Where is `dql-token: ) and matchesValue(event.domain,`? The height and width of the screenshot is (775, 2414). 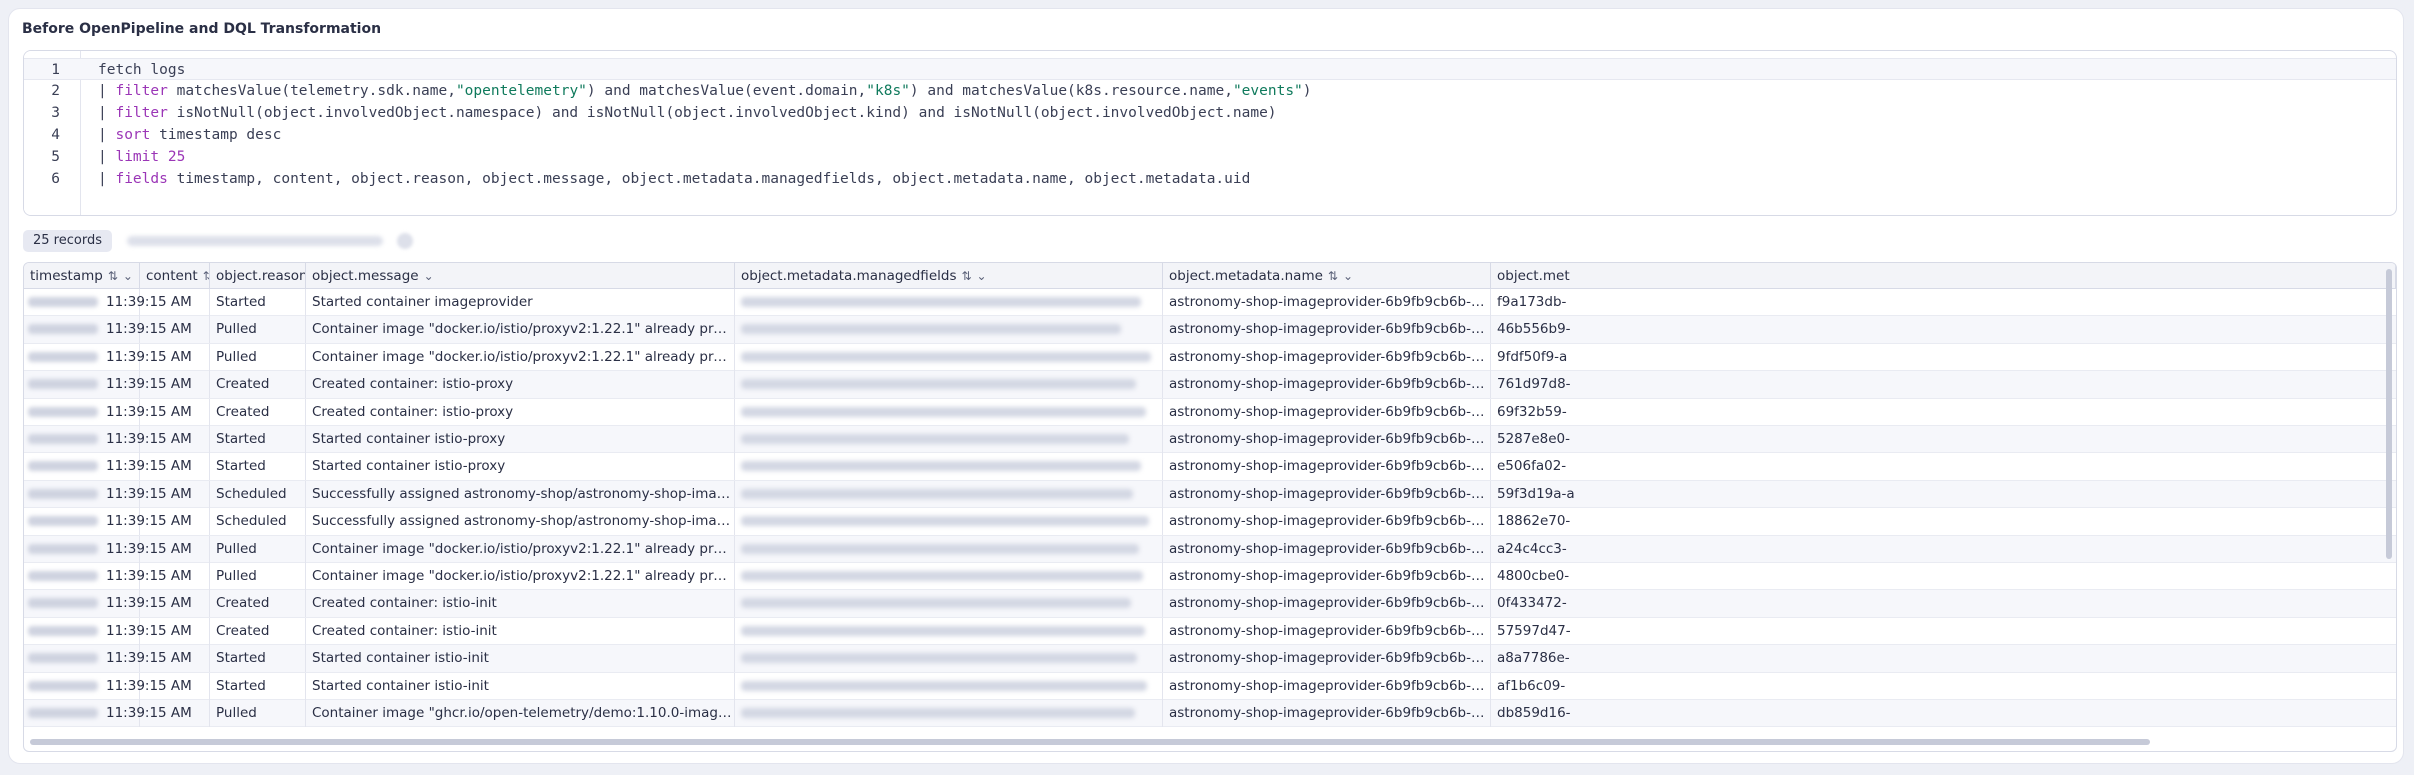 dql-token: ) and matchesValue(event.domain, is located at coordinates (726, 91).